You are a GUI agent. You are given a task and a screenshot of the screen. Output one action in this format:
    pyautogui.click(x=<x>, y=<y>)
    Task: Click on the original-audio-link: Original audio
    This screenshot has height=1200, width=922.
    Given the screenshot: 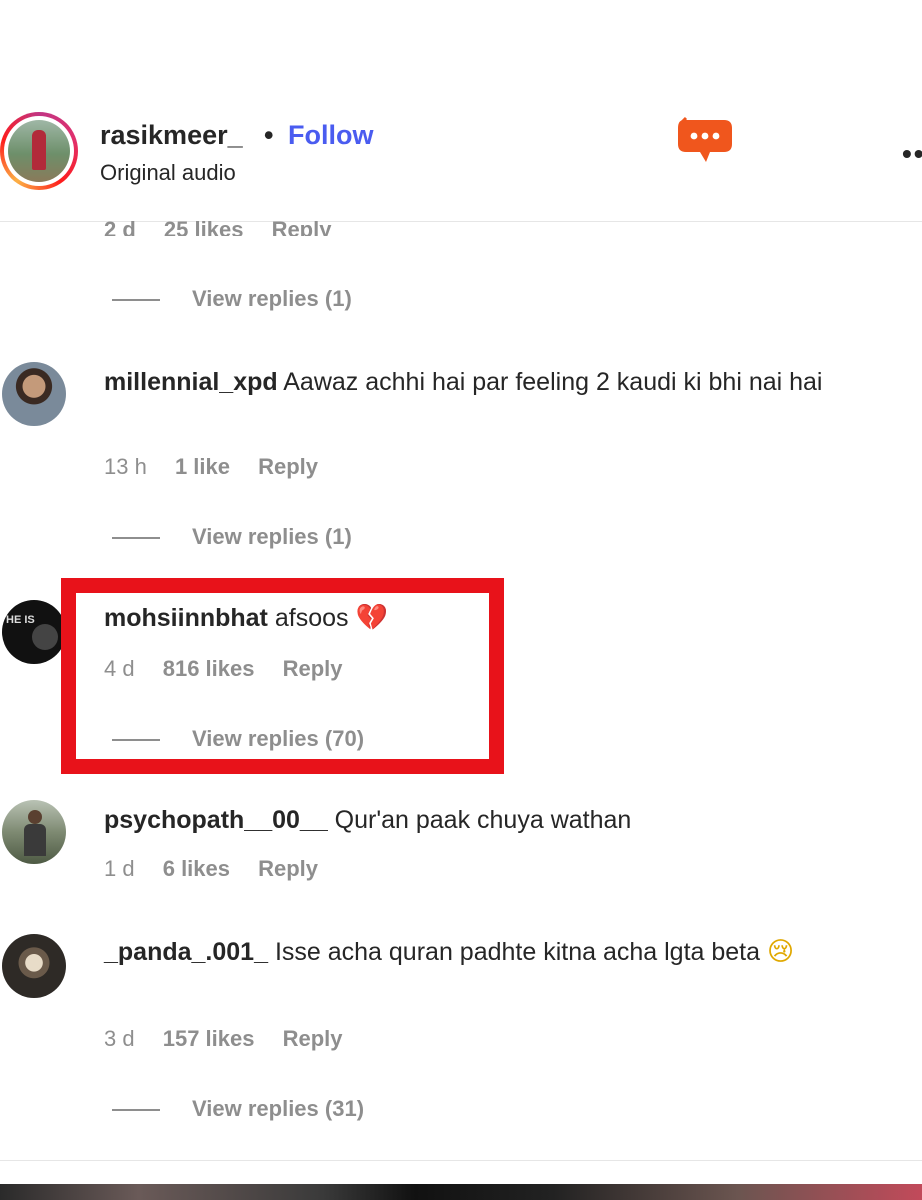 What is the action you would take?
    pyautogui.click(x=168, y=173)
    